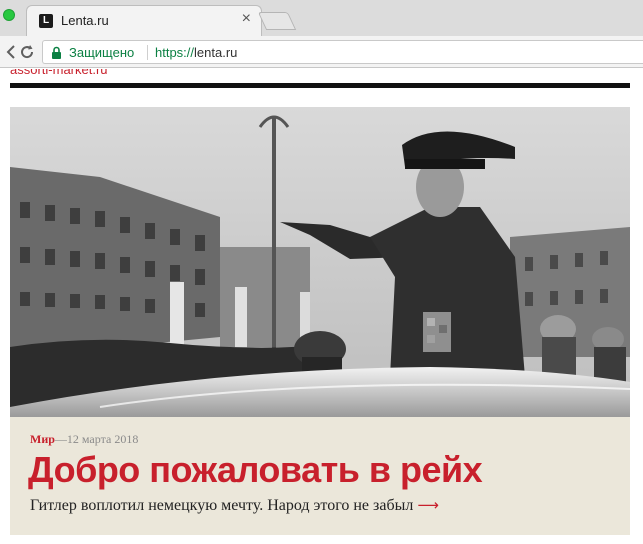 The width and height of the screenshot is (643, 544). I want to click on site-favicon-icon: L, so click(46, 21).